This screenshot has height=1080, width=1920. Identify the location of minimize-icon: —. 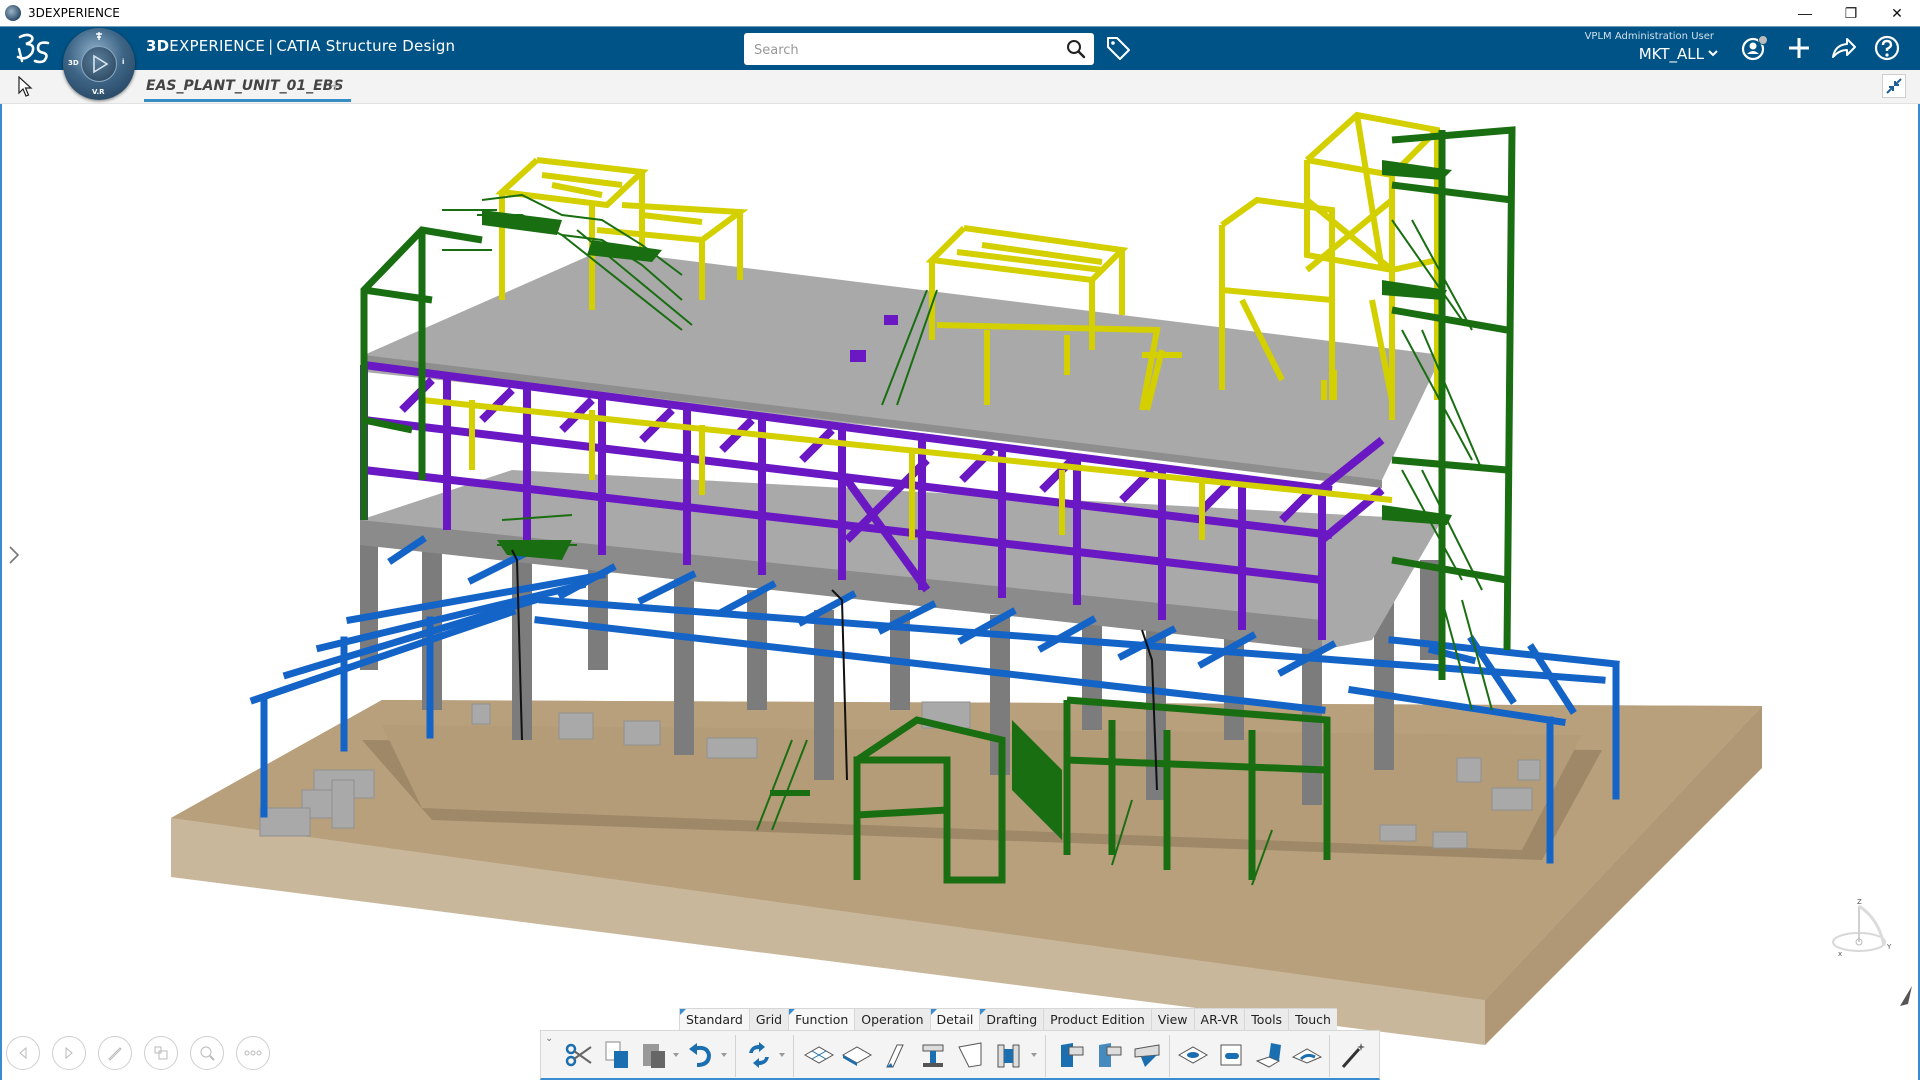
(1805, 13).